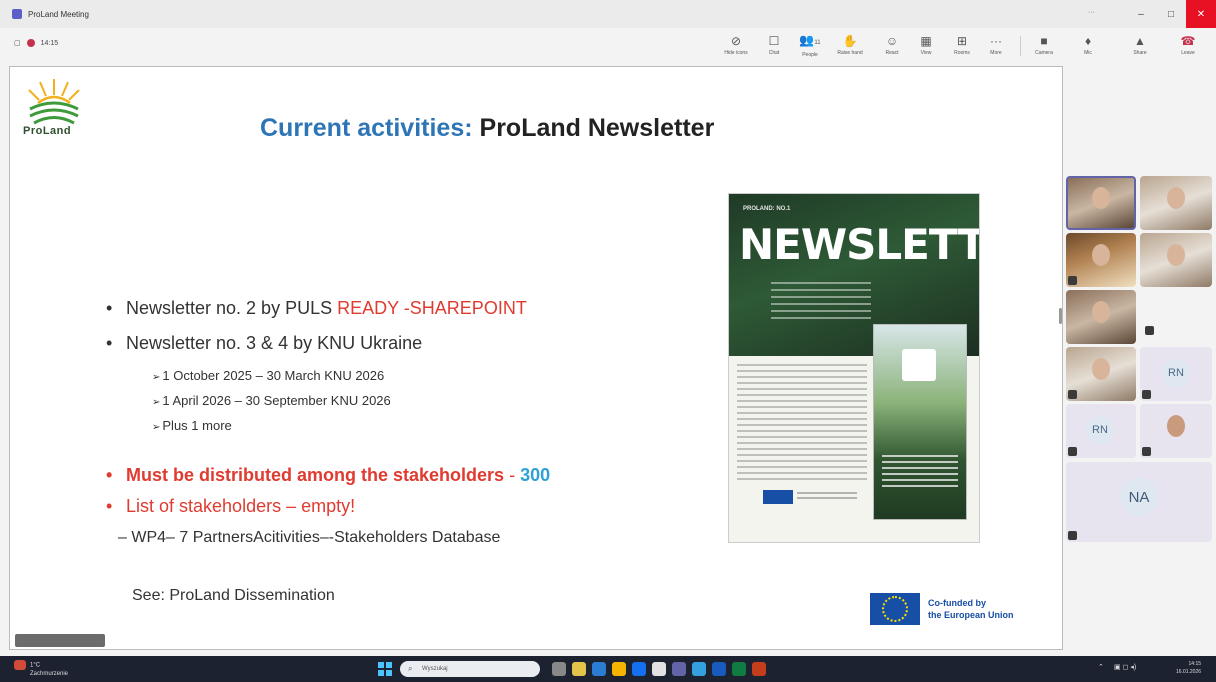 The image size is (1216, 682). I want to click on people-icon: 👥11, so click(810, 39).